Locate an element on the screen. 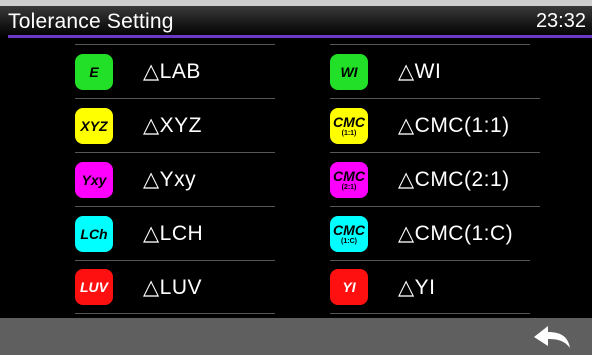  back-button is located at coordinates (552, 337).